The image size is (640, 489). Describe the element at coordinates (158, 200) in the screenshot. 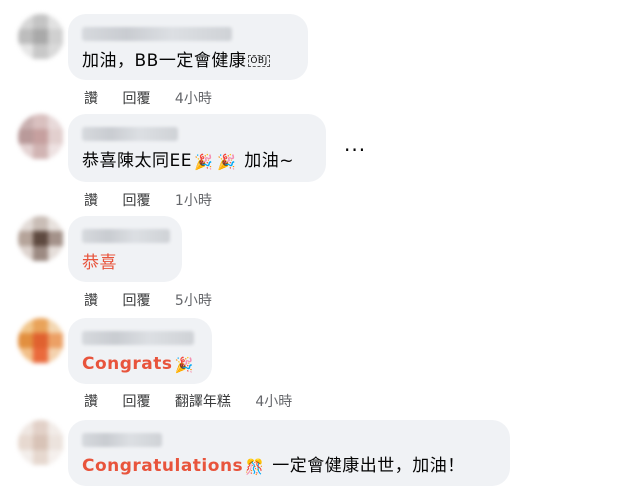

I see `comment-actions: 讚 回覆 1小時` at that location.